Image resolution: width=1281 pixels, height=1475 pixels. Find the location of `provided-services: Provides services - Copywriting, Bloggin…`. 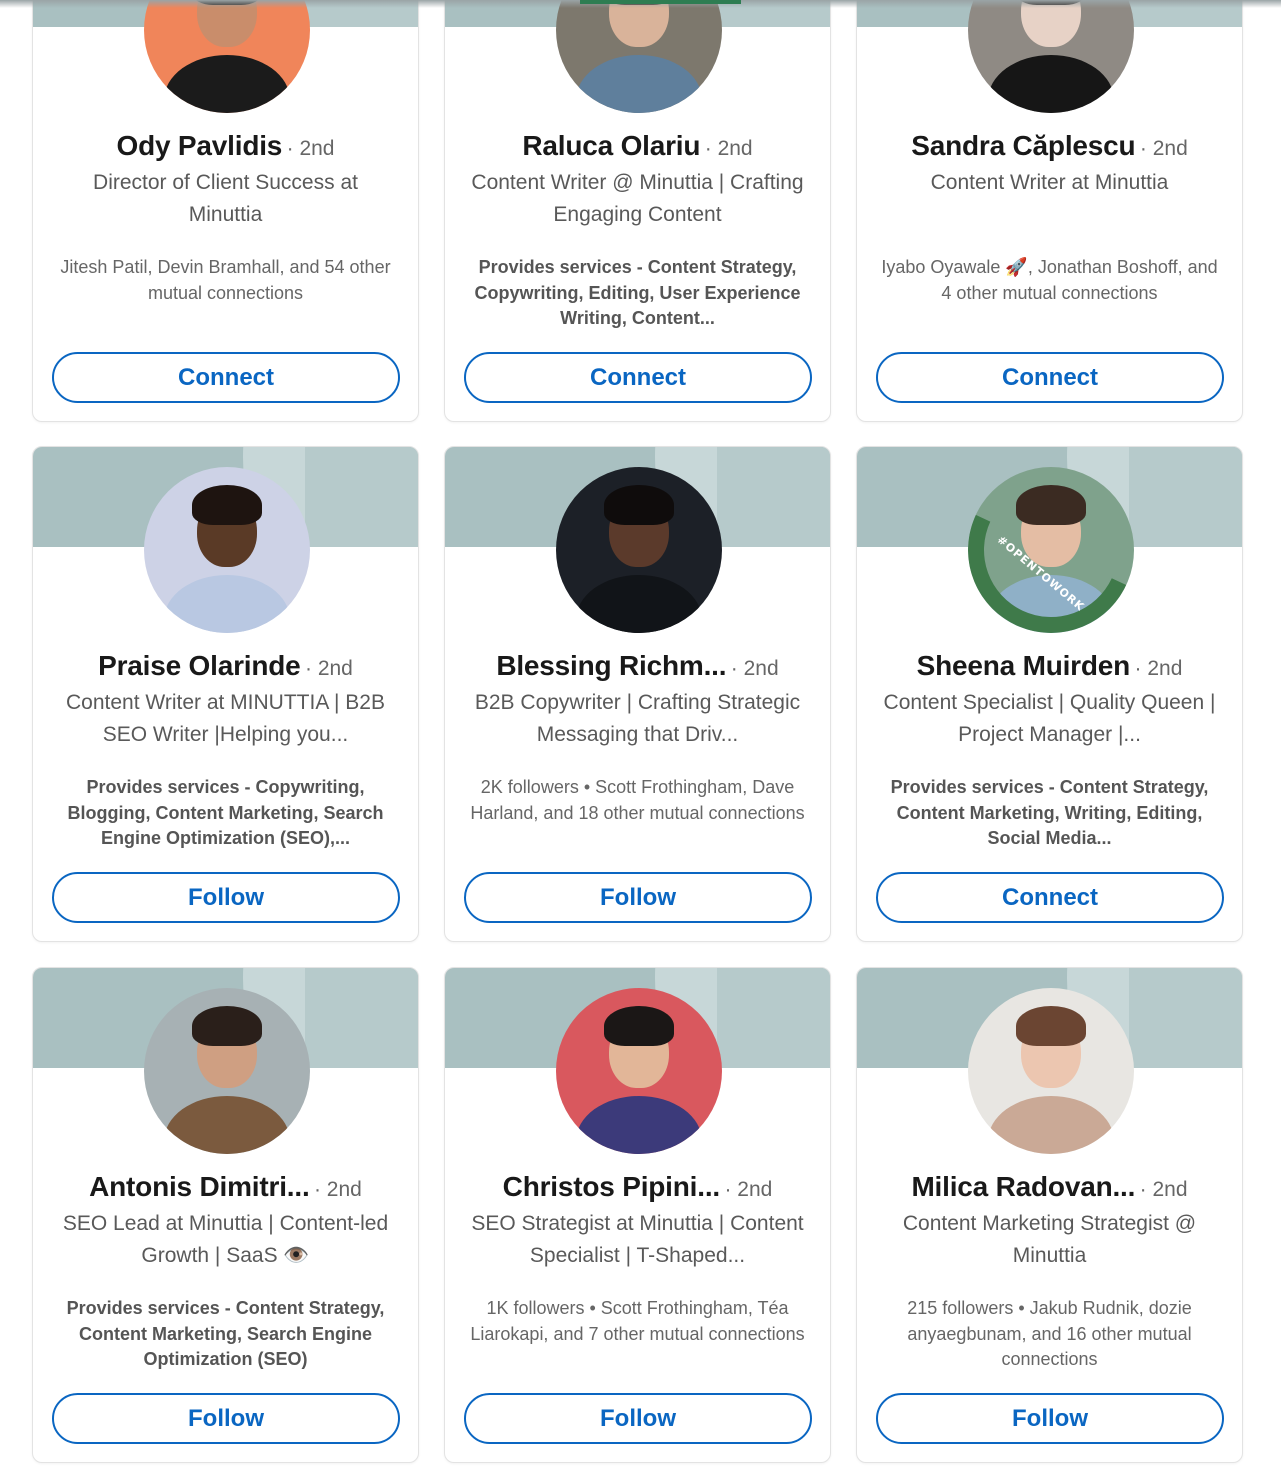

provided-services: Provides services - Copywriting, Bloggin… is located at coordinates (225, 813).